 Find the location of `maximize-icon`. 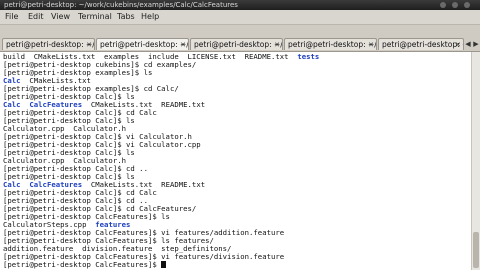

maximize-icon is located at coordinates (455, 5).